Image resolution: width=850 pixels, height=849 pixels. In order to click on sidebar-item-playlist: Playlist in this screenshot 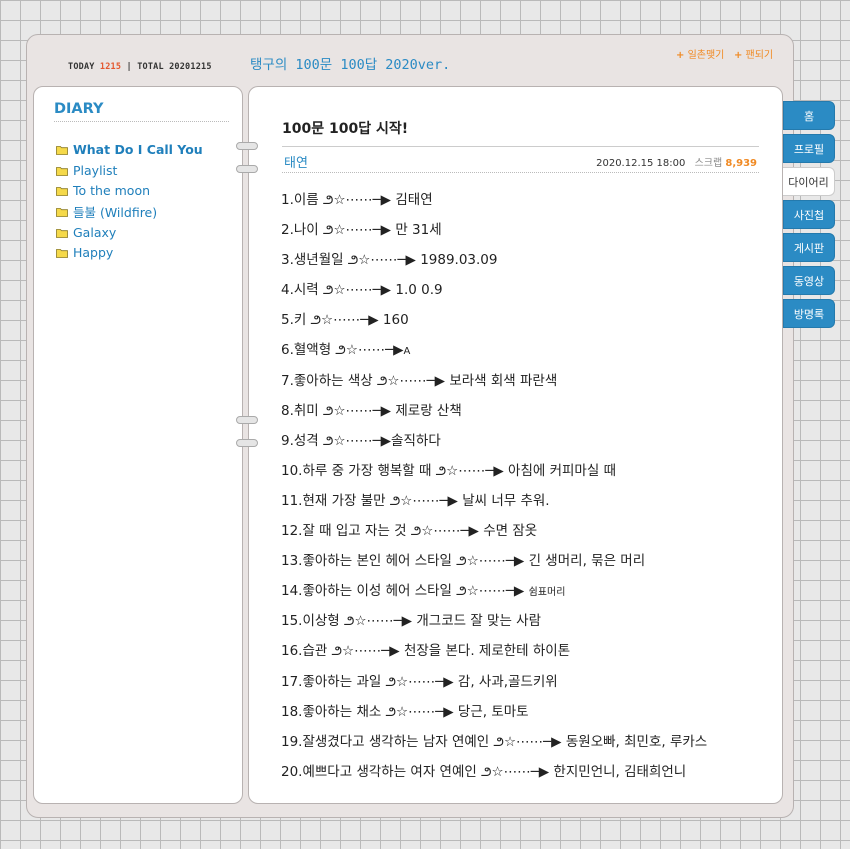, I will do `click(129, 170)`.